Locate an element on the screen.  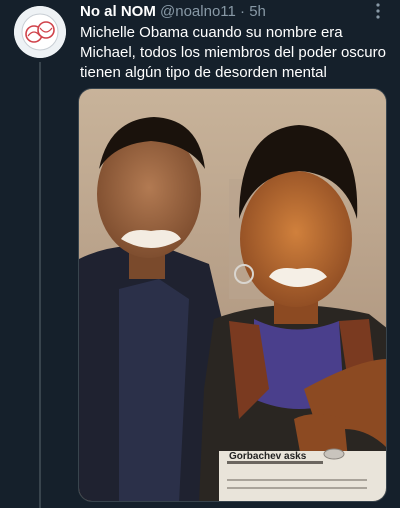
author-name: No al NOM is located at coordinates (118, 11).